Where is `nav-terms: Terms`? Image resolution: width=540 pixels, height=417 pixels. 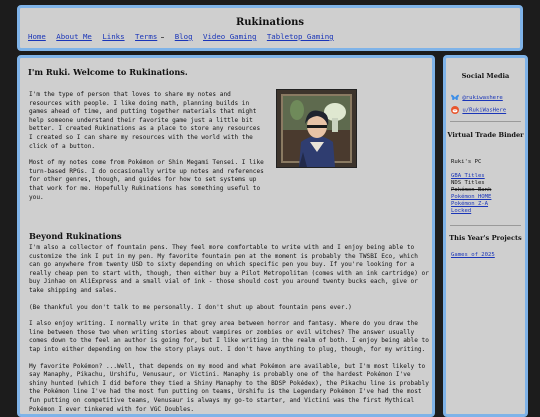
nav-terms: Terms is located at coordinates (146, 36).